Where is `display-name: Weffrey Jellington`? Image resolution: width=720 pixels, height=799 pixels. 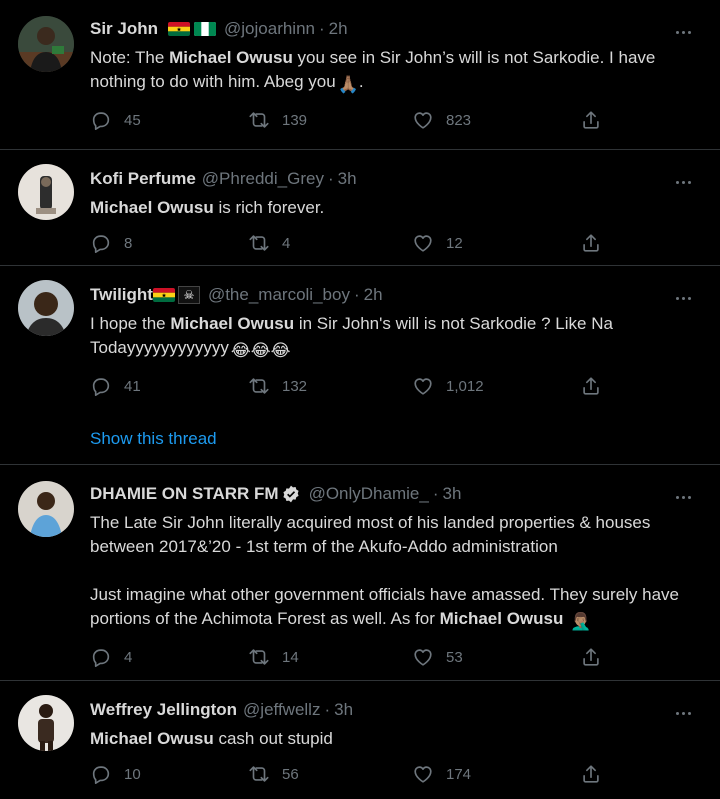 display-name: Weffrey Jellington is located at coordinates (163, 710).